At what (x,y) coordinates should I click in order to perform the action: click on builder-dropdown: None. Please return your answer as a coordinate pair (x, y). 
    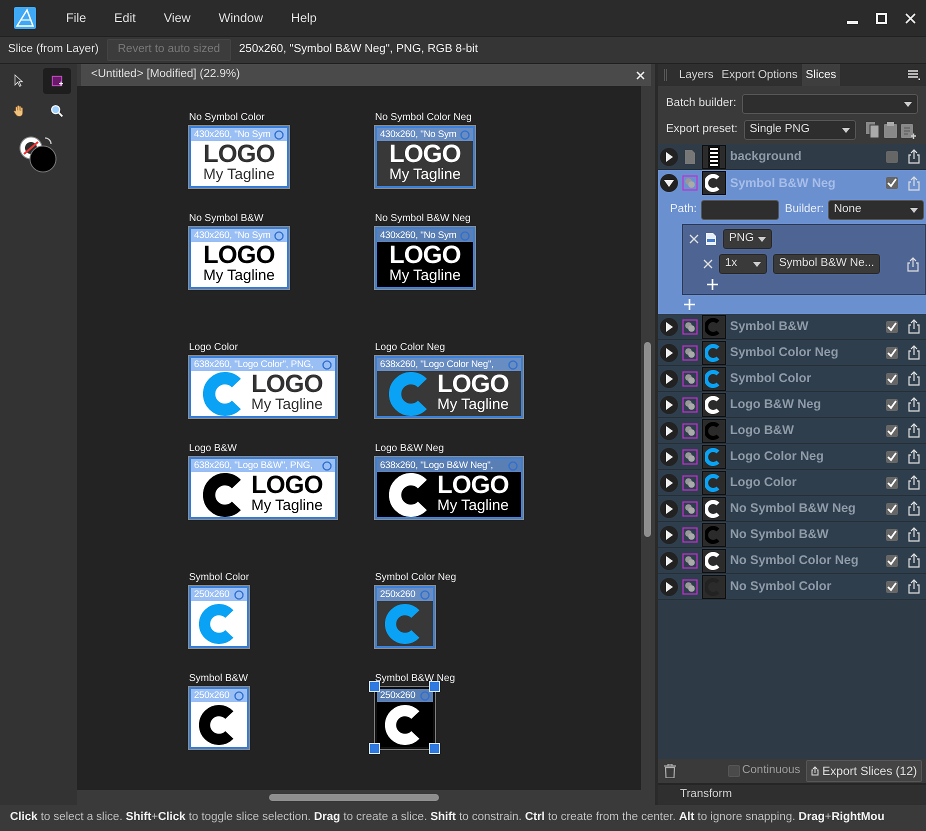
    Looking at the image, I should click on (876, 210).